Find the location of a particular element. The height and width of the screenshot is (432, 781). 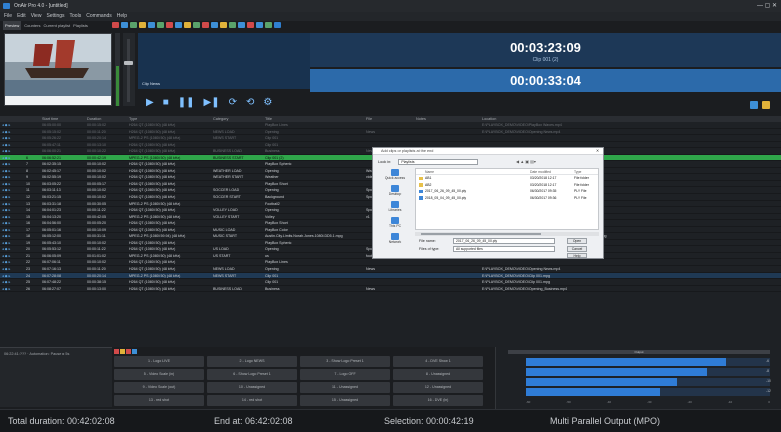

tab-counters: Counters is located at coordinates (32, 25).